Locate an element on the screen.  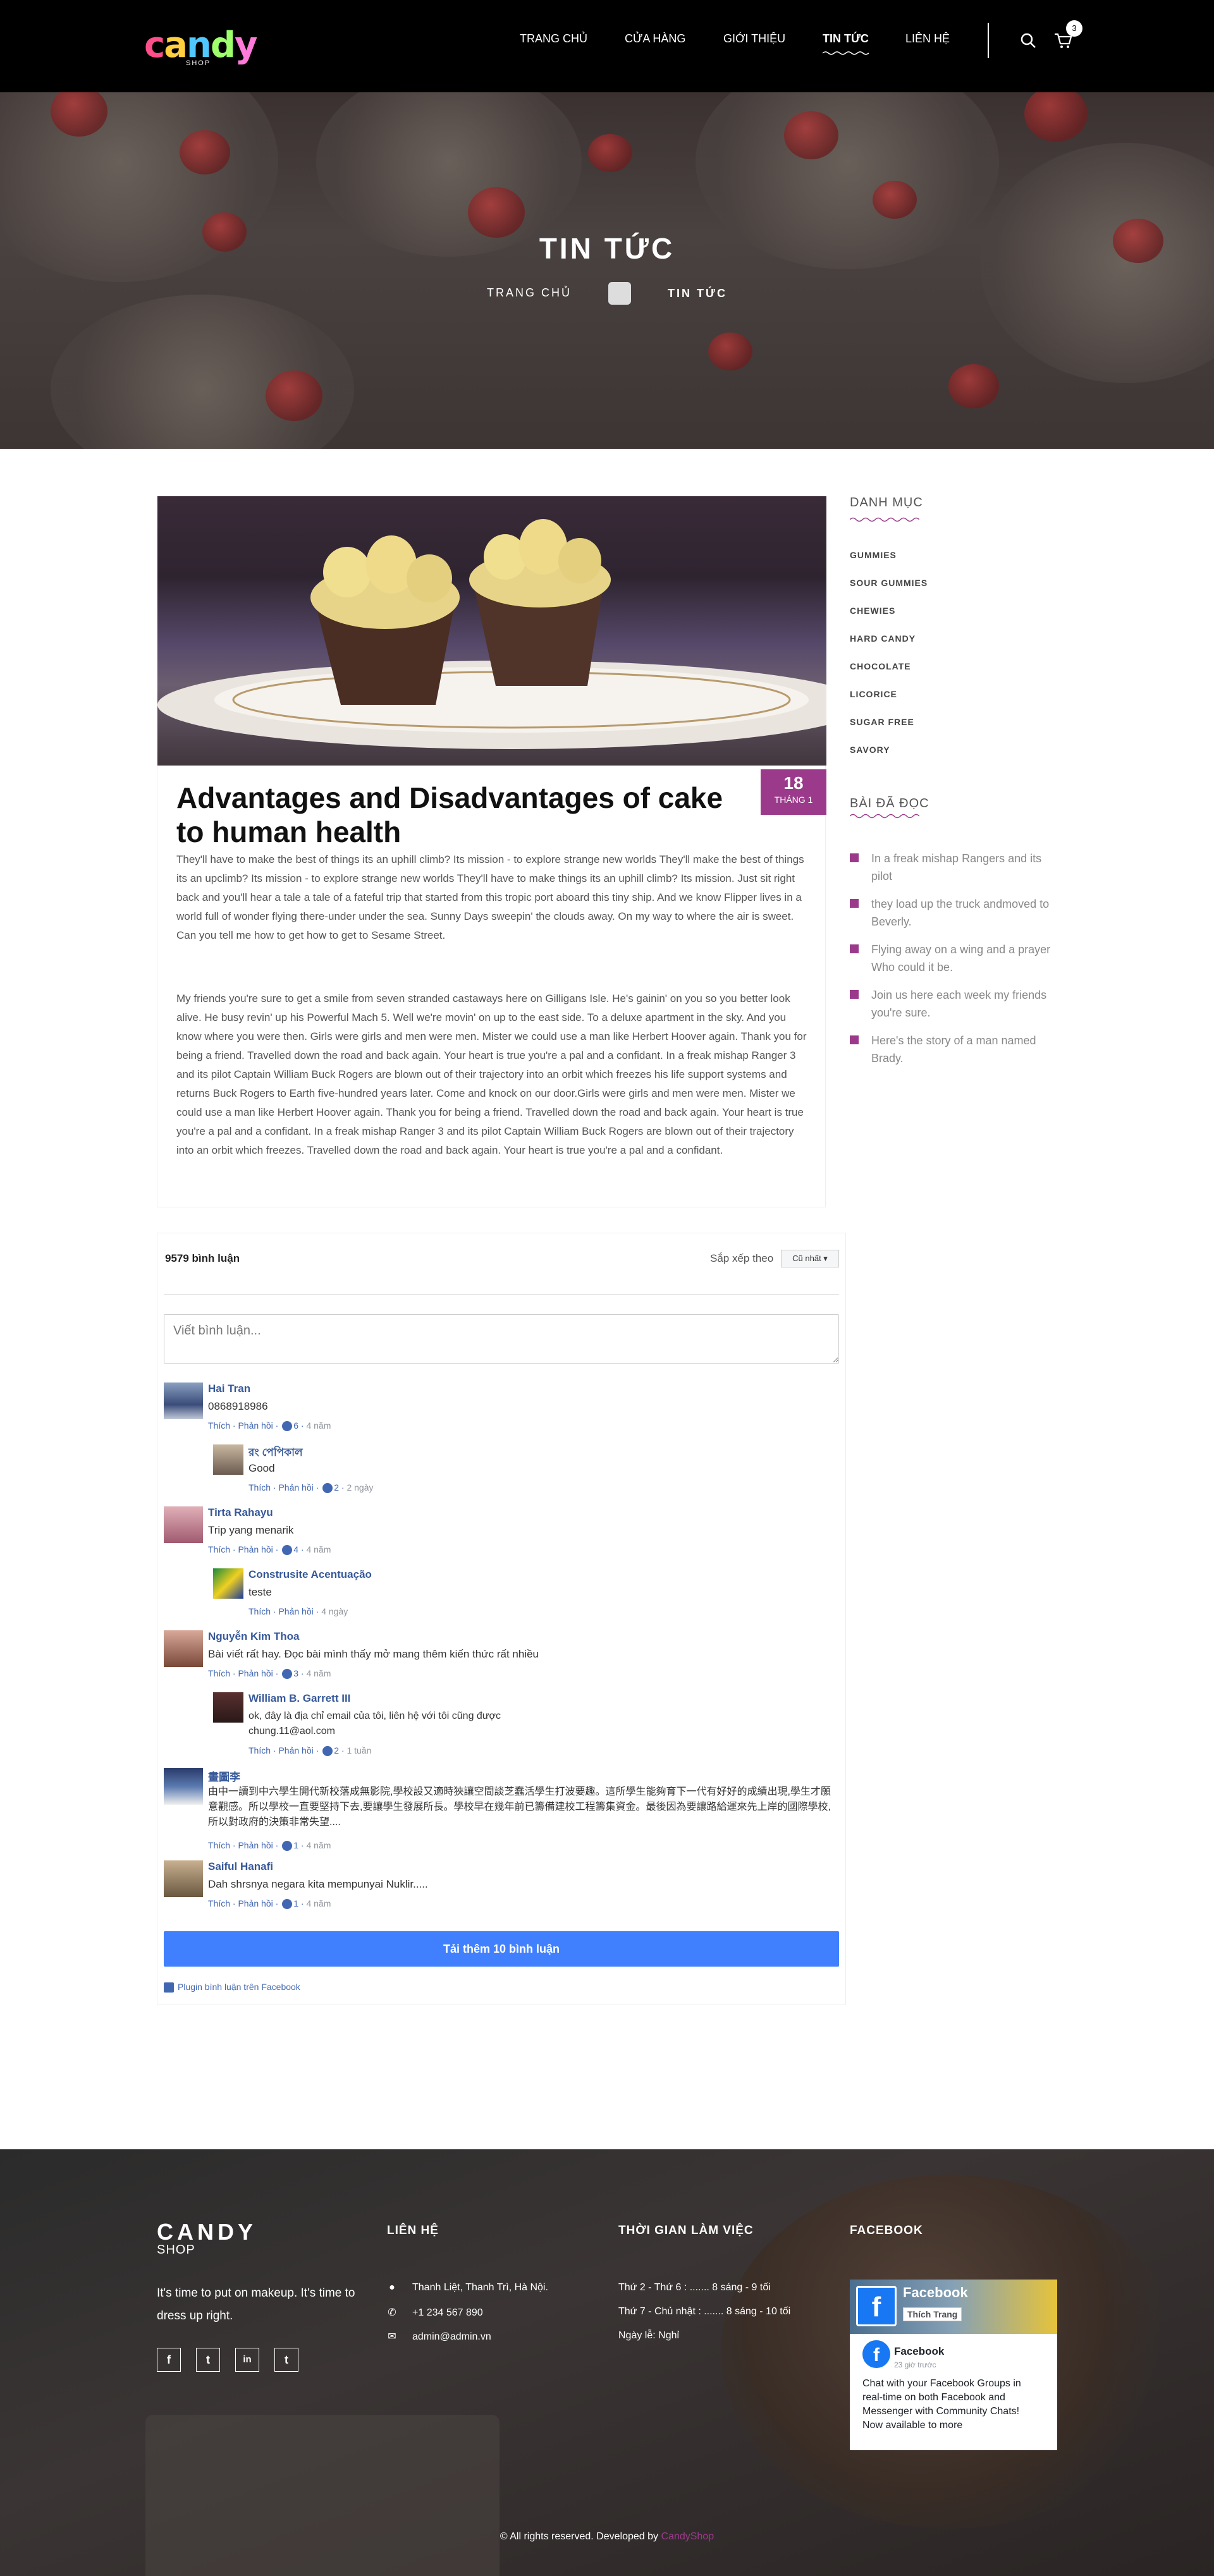
header-divider is located at coordinates (989, 40).